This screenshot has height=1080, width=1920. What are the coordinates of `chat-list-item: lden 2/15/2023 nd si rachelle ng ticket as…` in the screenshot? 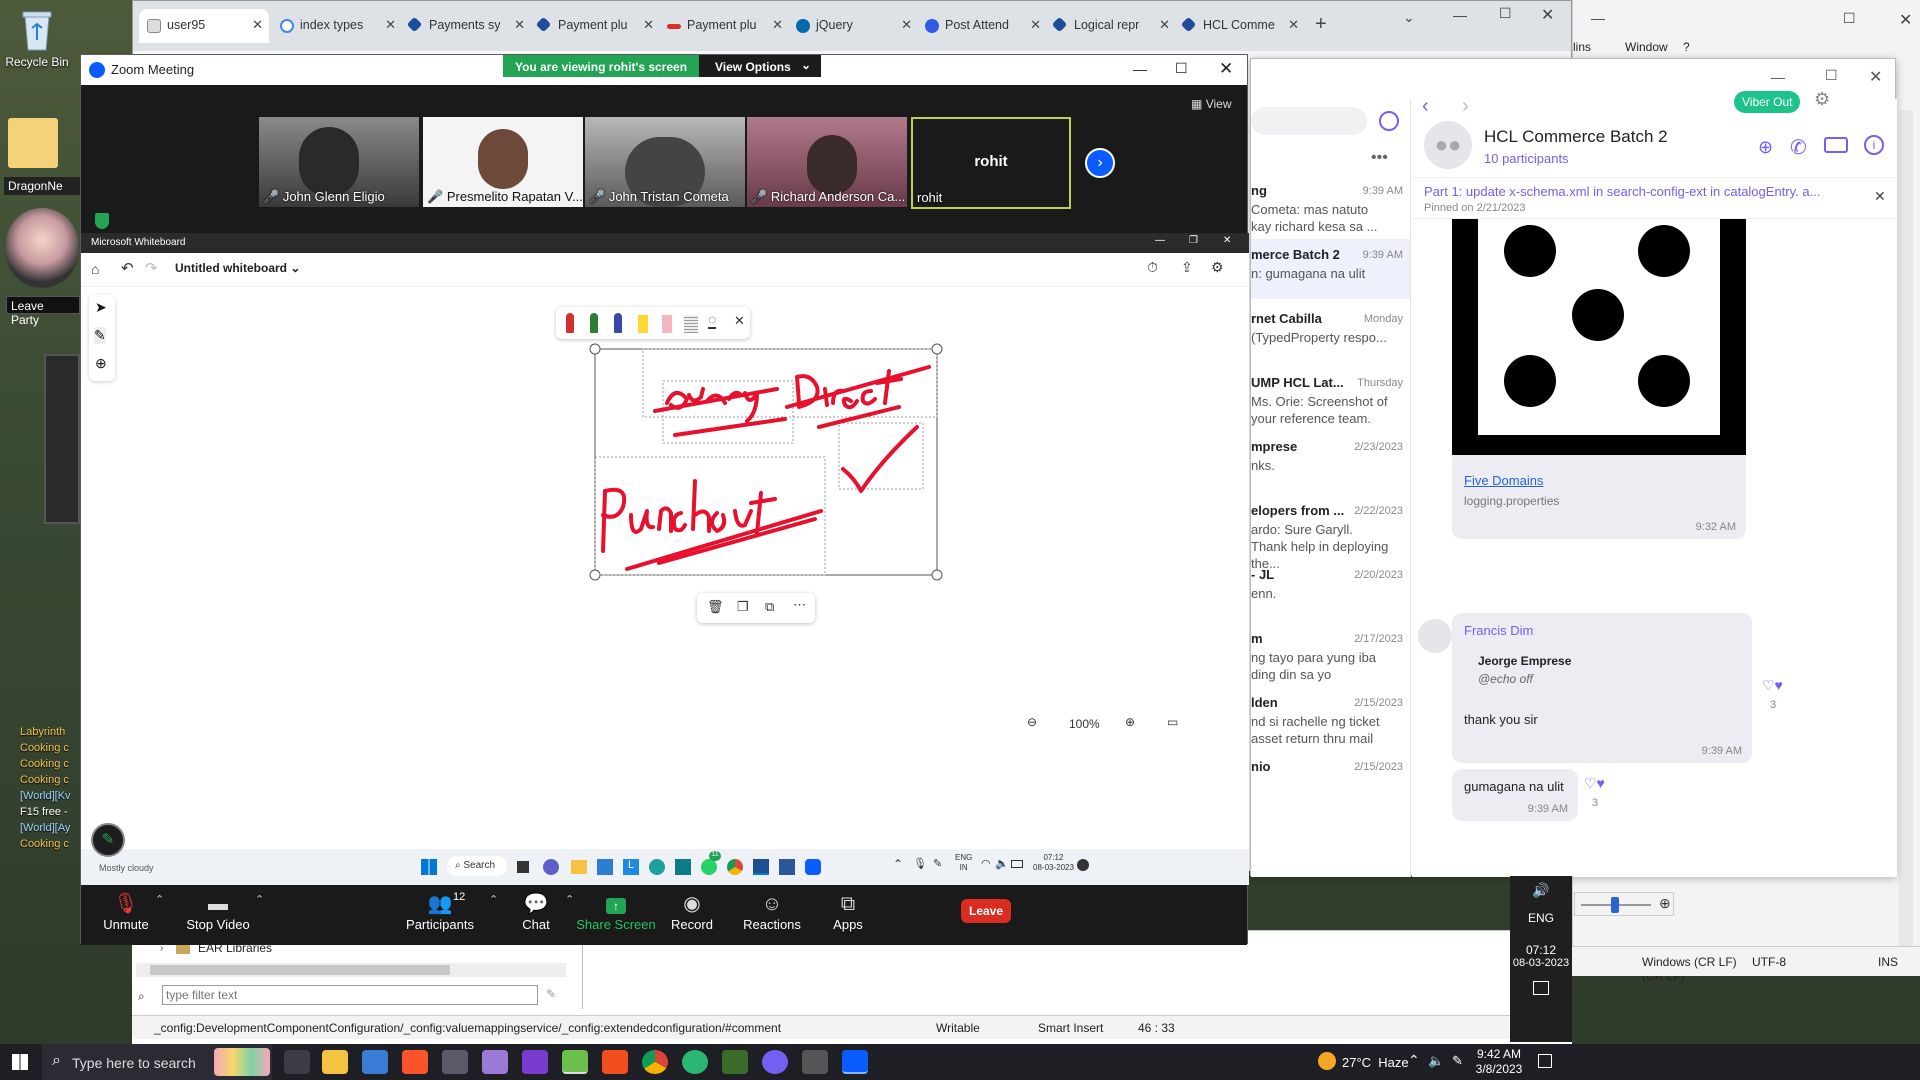 It's located at (1330, 717).